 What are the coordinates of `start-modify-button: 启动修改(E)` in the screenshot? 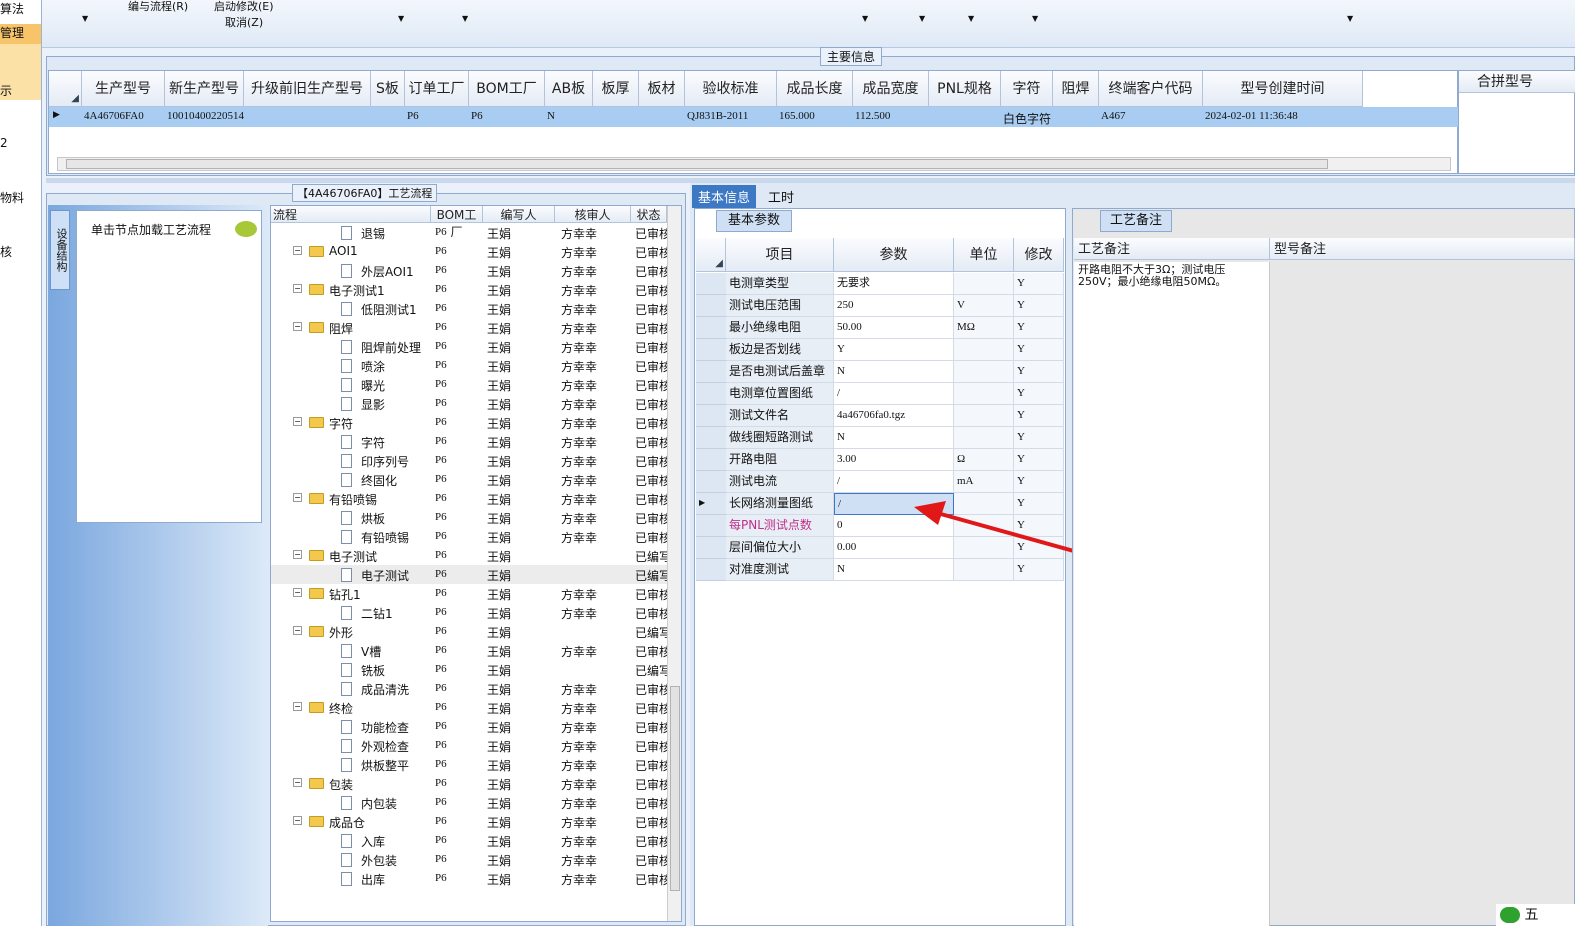 It's located at (244, 7).